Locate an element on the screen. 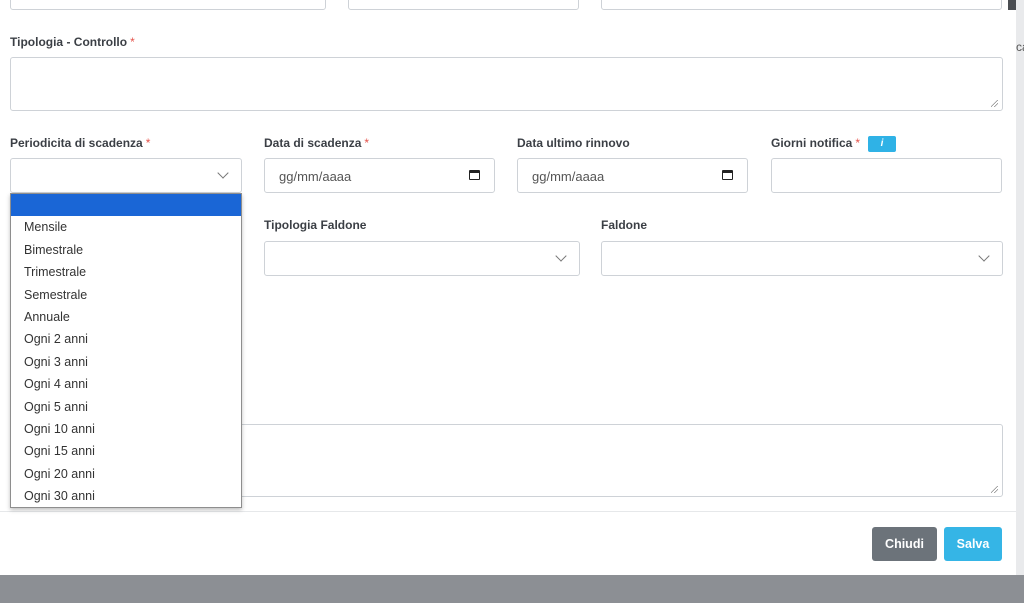  dropdown-option is located at coordinates (126, 205).